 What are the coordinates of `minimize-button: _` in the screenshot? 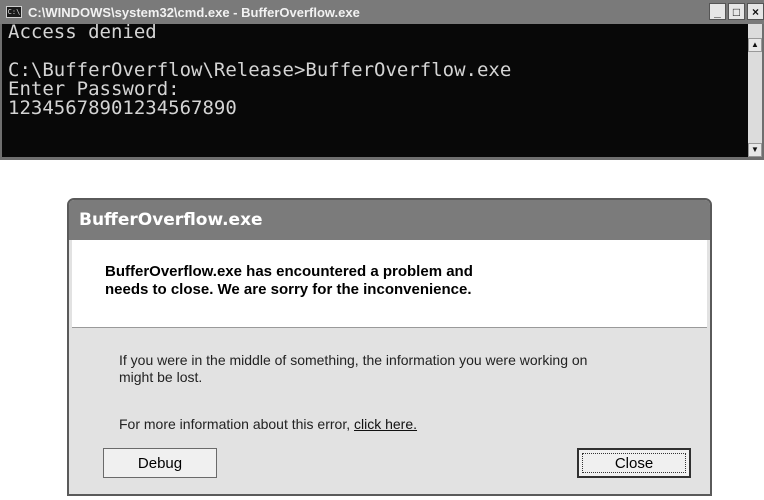 It's located at (717, 11).